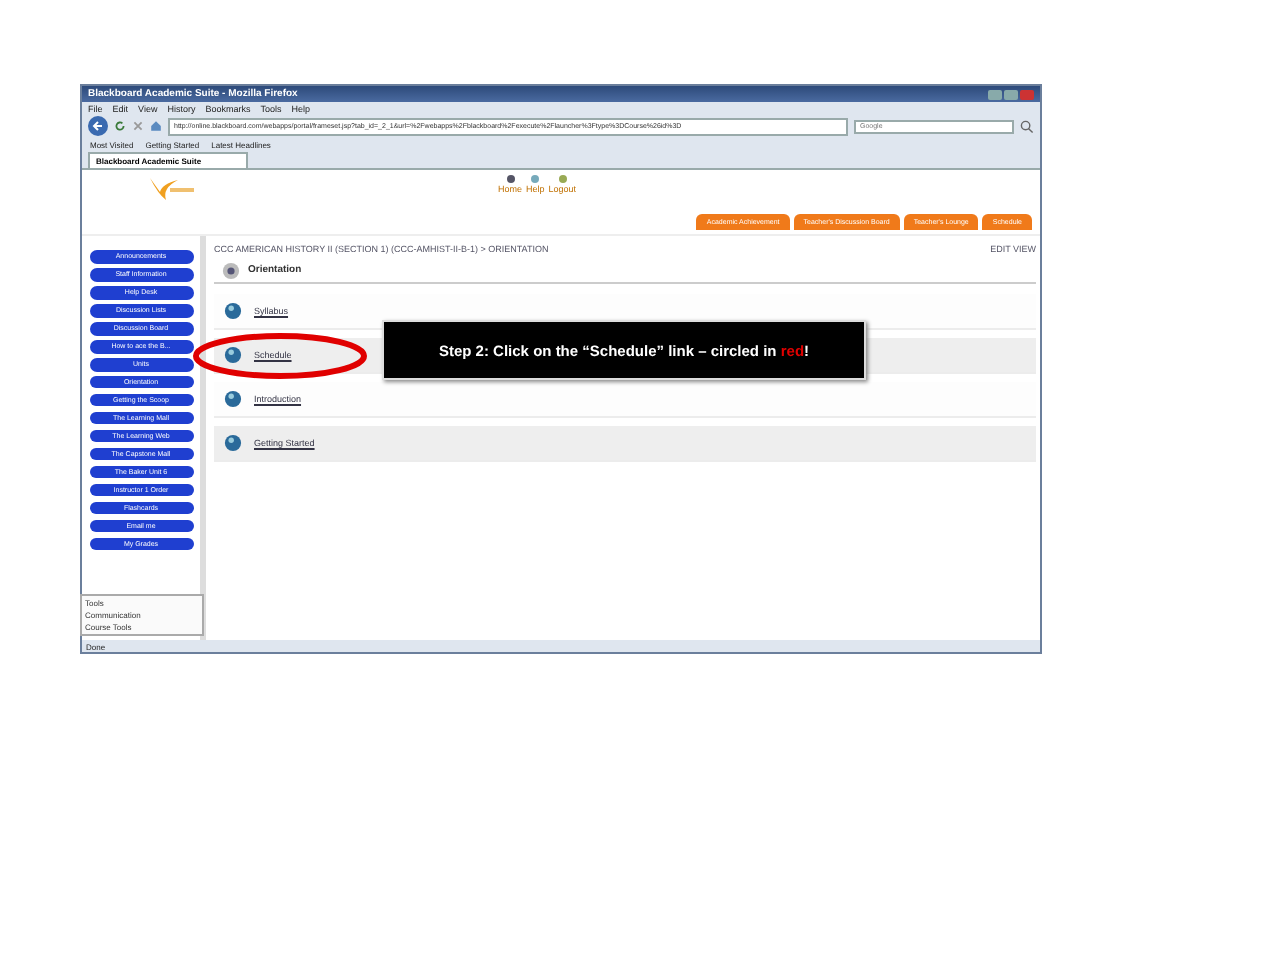 The image size is (1276, 956). I want to click on minimize-button, so click(995, 94).